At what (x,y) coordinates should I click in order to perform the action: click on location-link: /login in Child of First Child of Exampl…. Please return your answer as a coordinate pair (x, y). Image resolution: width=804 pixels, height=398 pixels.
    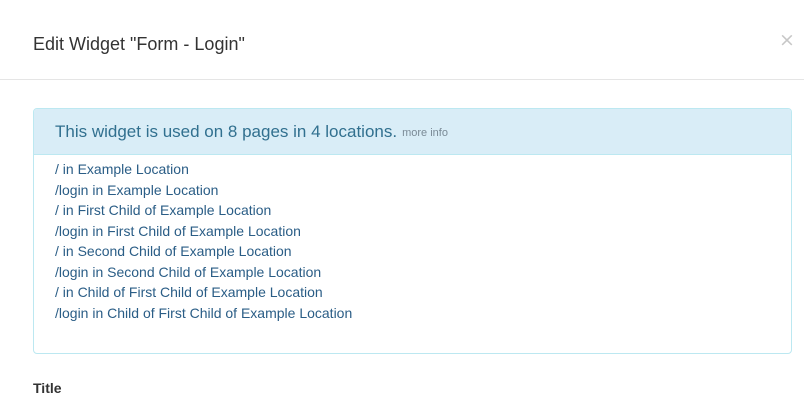
    Looking at the image, I should click on (203, 313).